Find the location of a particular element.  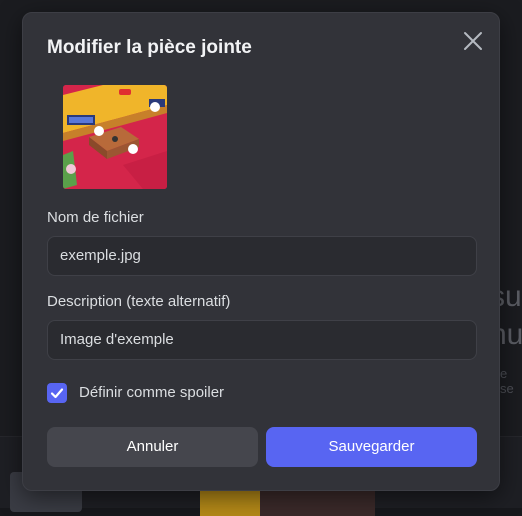

cancel-button: Annuler is located at coordinates (152, 447).